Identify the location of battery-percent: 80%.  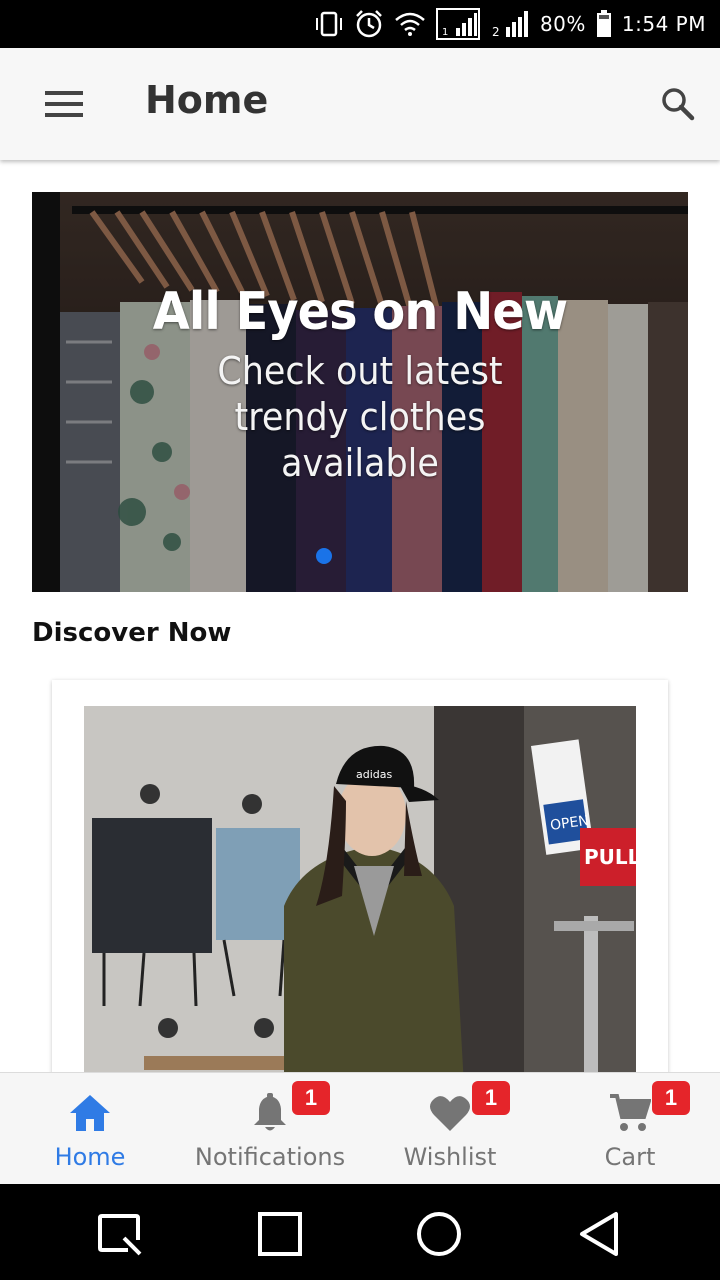
(562, 24).